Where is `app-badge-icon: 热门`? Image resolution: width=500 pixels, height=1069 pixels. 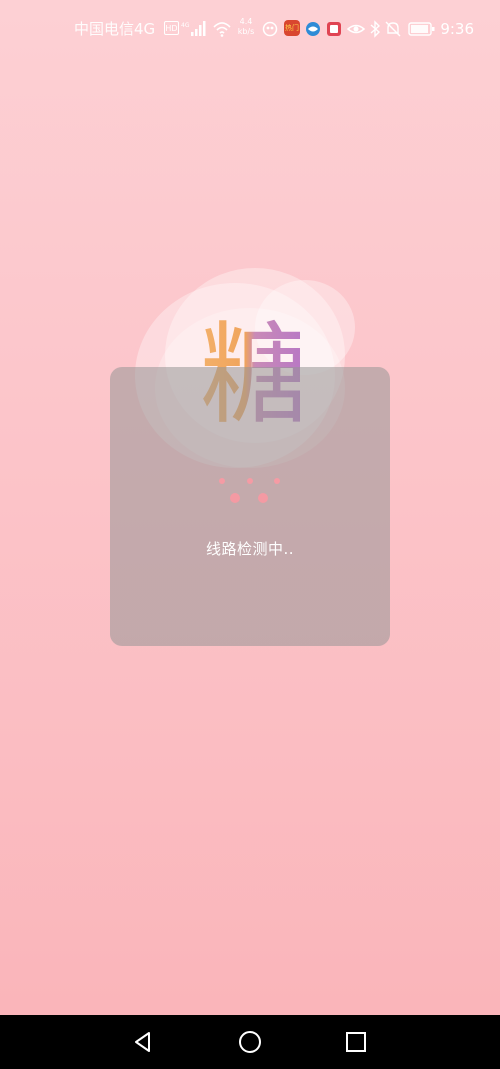
app-badge-icon: 热门 is located at coordinates (292, 28).